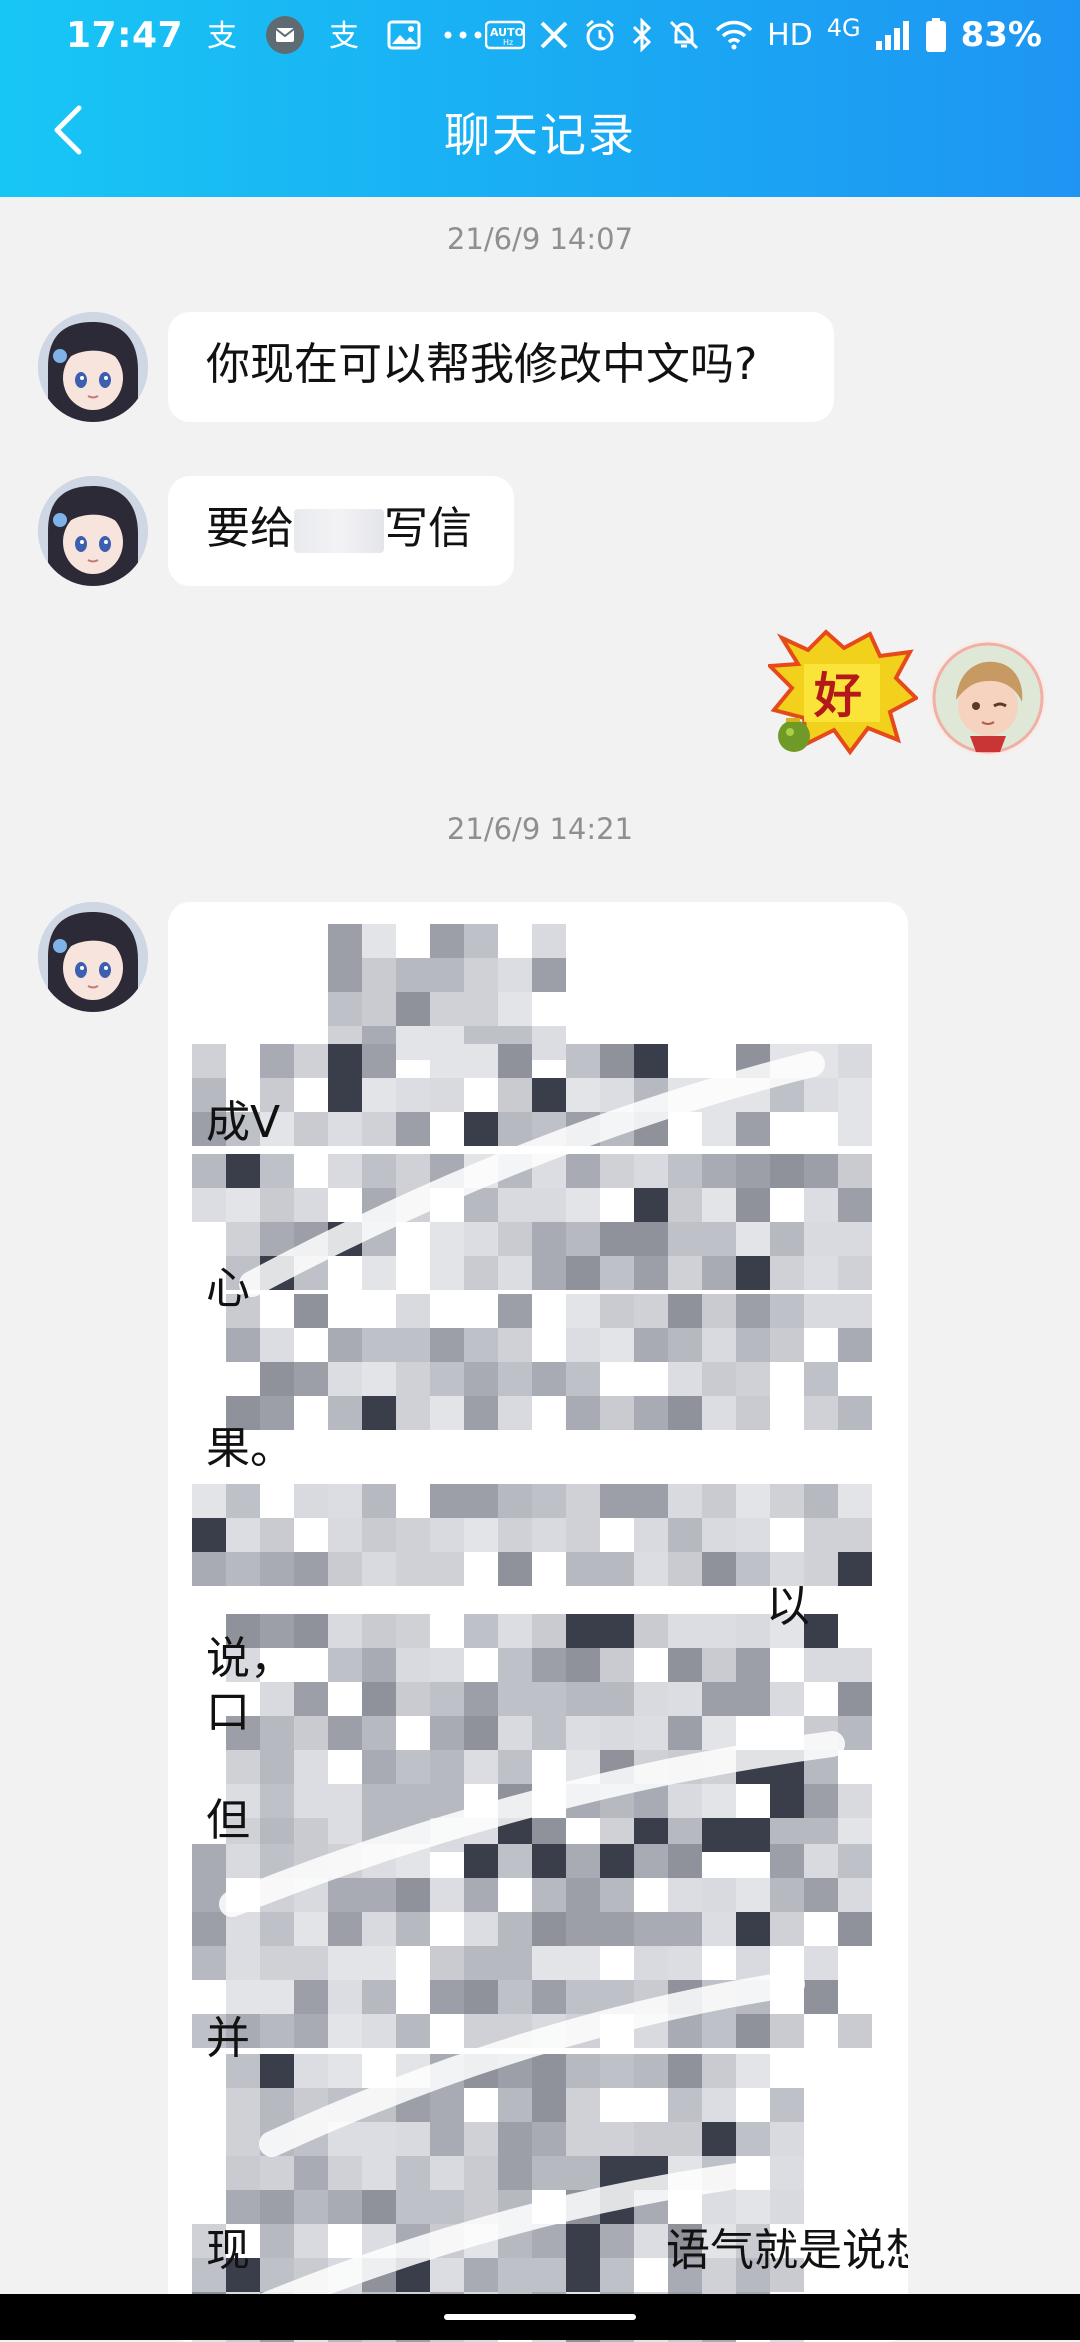  I want to click on wifi-icon, so click(734, 35).